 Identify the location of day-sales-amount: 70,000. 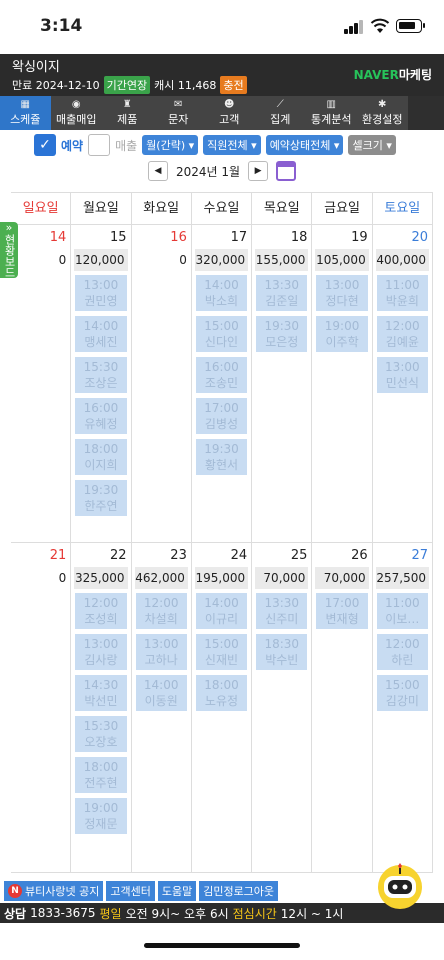
(342, 578).